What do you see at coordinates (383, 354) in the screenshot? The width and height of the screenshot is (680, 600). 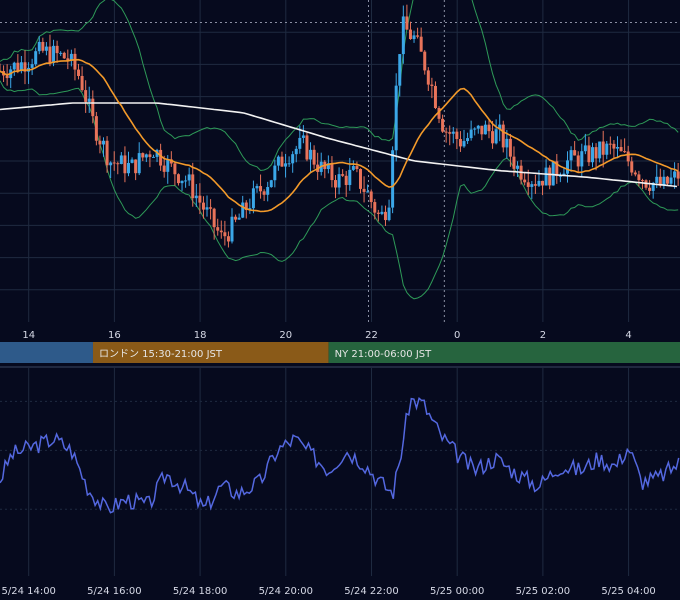 I see `session-label-2: NY 21:00-06:00 JST` at bounding box center [383, 354].